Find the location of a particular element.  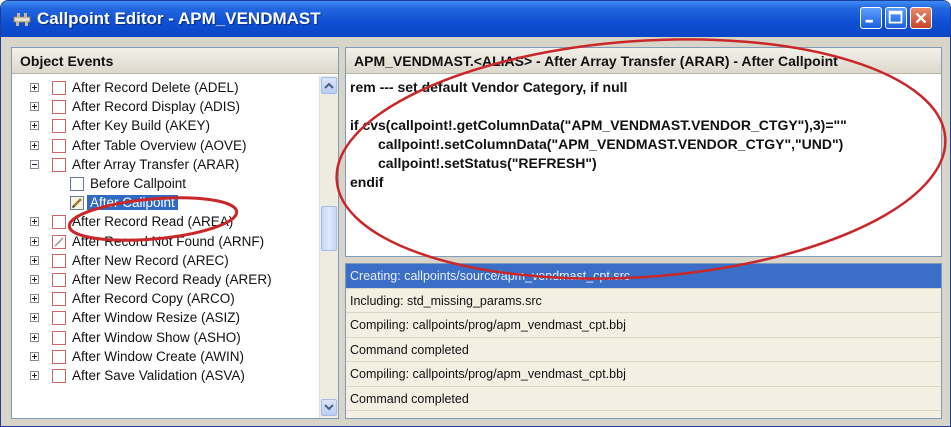

tree-scrollbar is located at coordinates (328, 247).